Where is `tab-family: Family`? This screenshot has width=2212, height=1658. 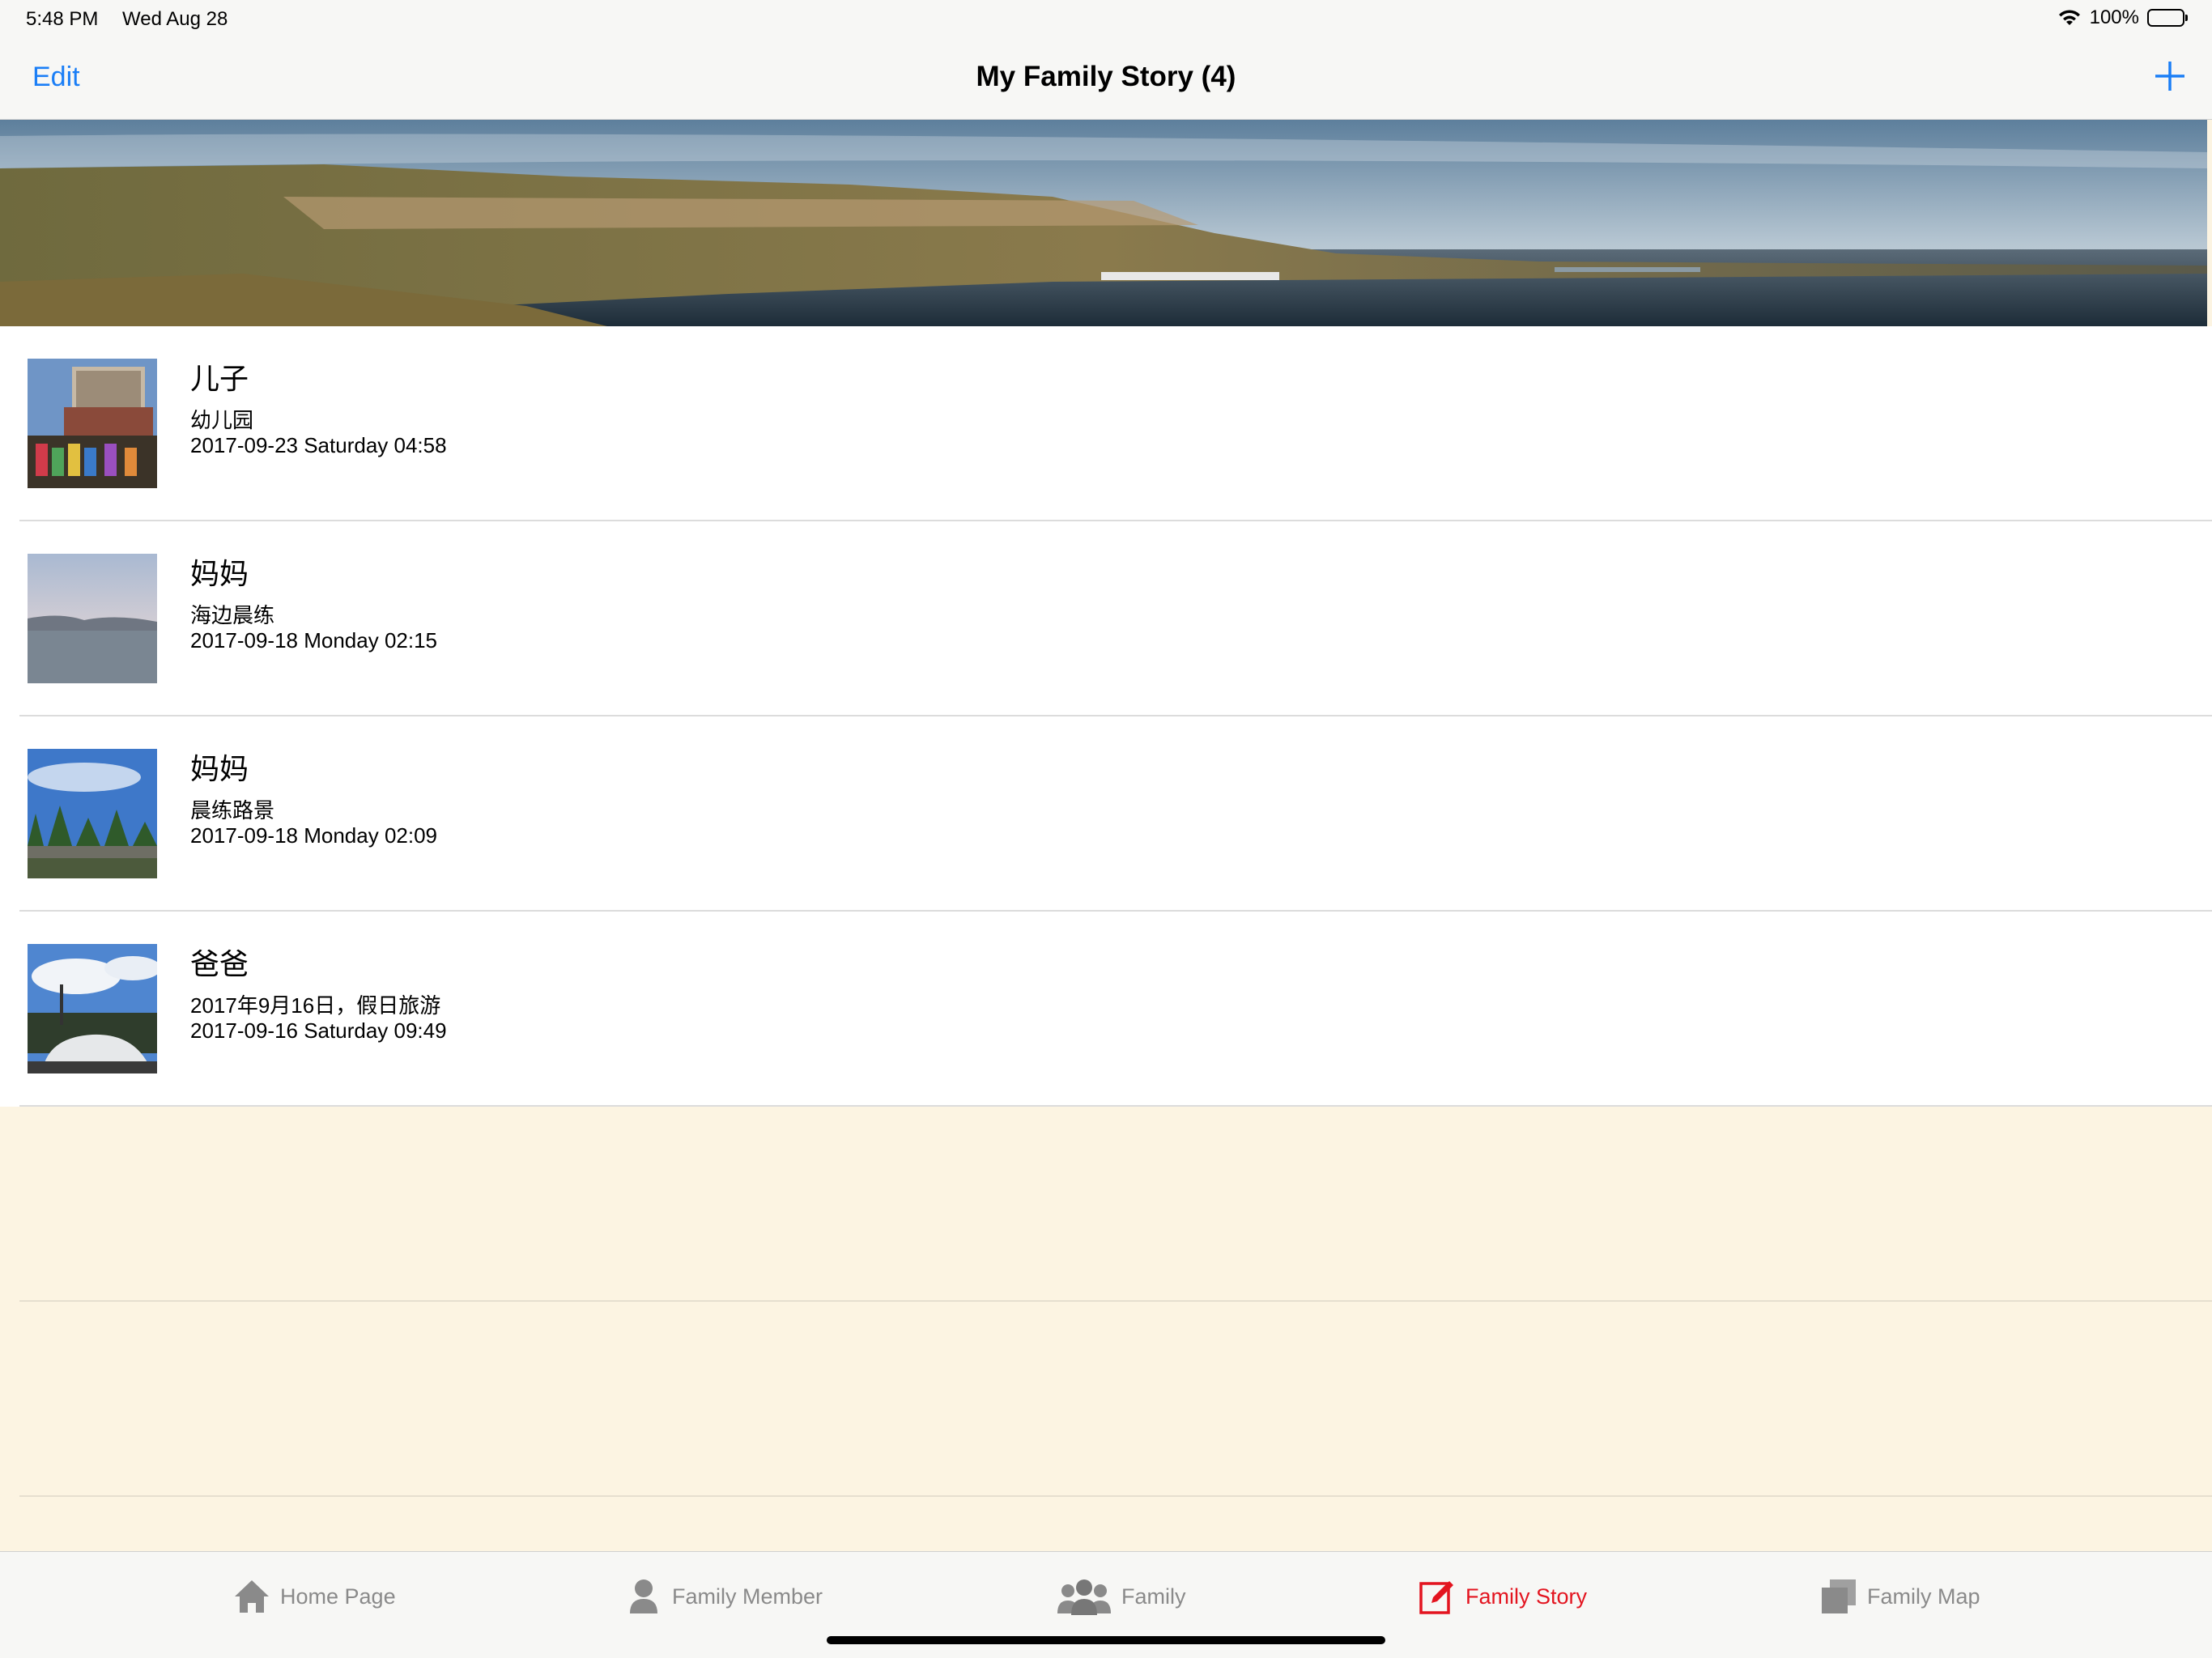
tab-family: Family is located at coordinates (1121, 1596).